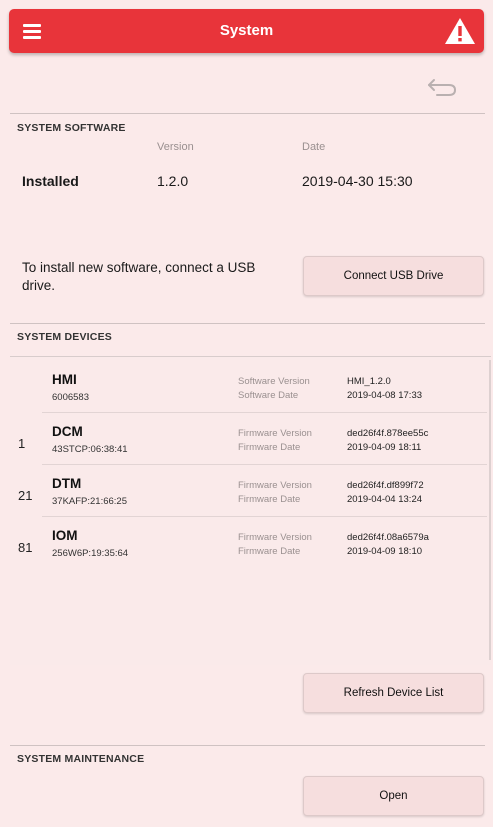 This screenshot has width=493, height=827. What do you see at coordinates (442, 86) in the screenshot?
I see `back-arrow-icon` at bounding box center [442, 86].